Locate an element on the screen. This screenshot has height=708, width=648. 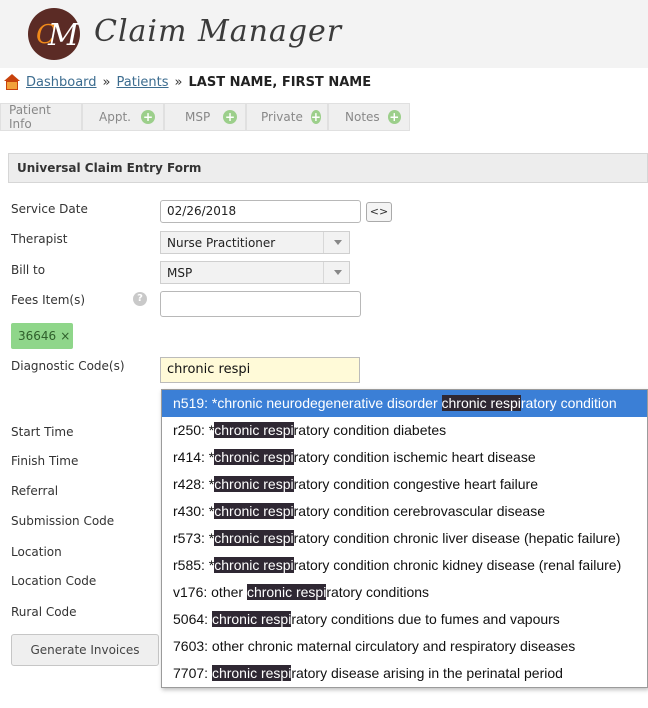
fees-label: Fees Item(s) is located at coordinates (48, 300).